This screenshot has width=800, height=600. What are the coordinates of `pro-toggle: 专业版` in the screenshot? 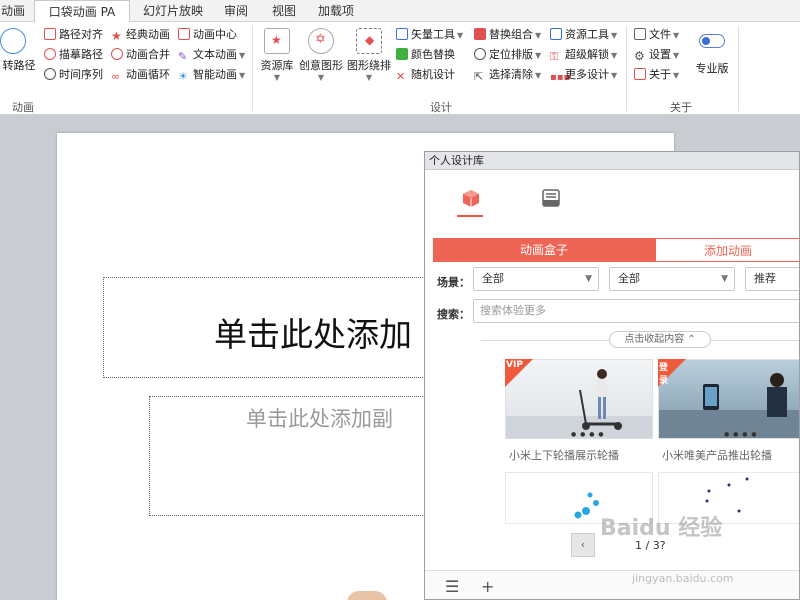 It's located at (712, 51).